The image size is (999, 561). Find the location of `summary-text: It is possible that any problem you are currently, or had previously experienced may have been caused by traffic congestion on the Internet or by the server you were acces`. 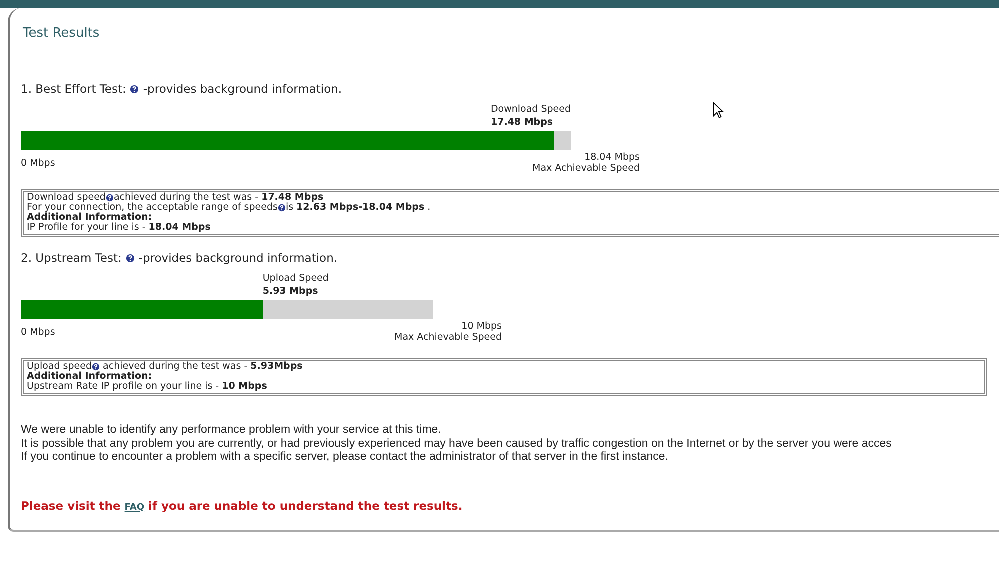

summary-text: It is possible that any problem you are currently, or had previously experienced may have been caused by traffic congestion on the Internet or by the server you were acces is located at coordinates (456, 444).